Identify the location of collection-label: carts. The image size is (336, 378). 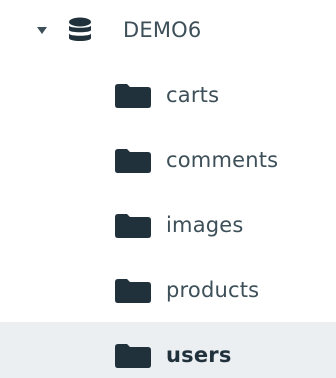
(193, 95).